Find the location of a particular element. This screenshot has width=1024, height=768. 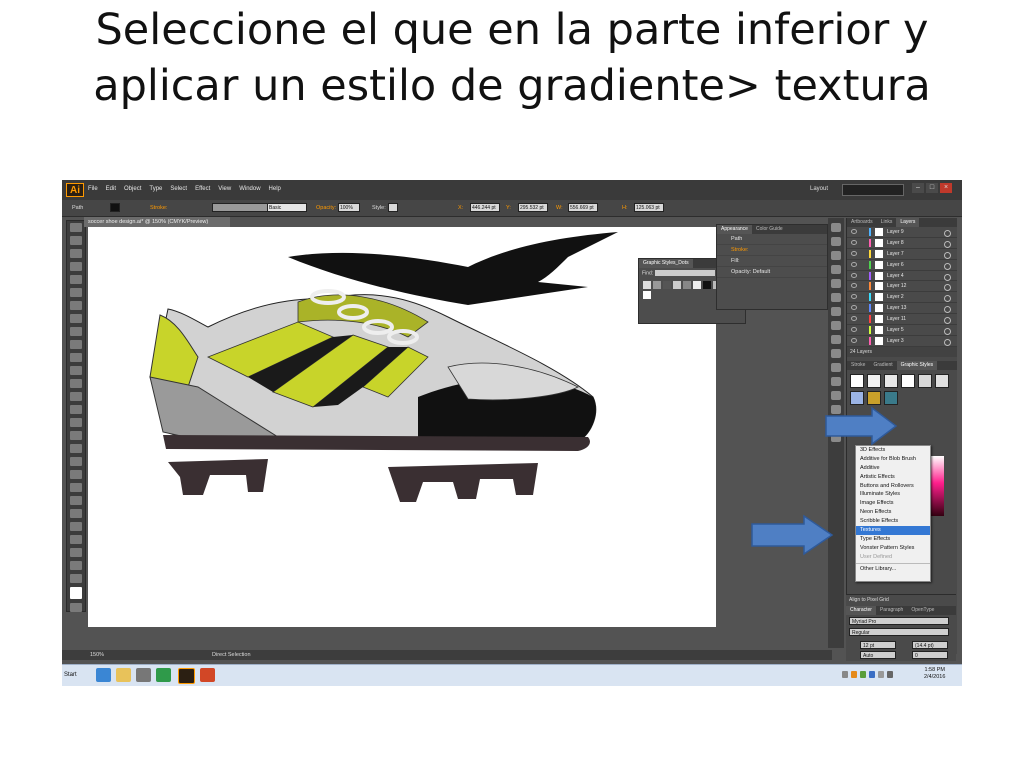

pathfinder-panel-icon is located at coordinates (836, 395).